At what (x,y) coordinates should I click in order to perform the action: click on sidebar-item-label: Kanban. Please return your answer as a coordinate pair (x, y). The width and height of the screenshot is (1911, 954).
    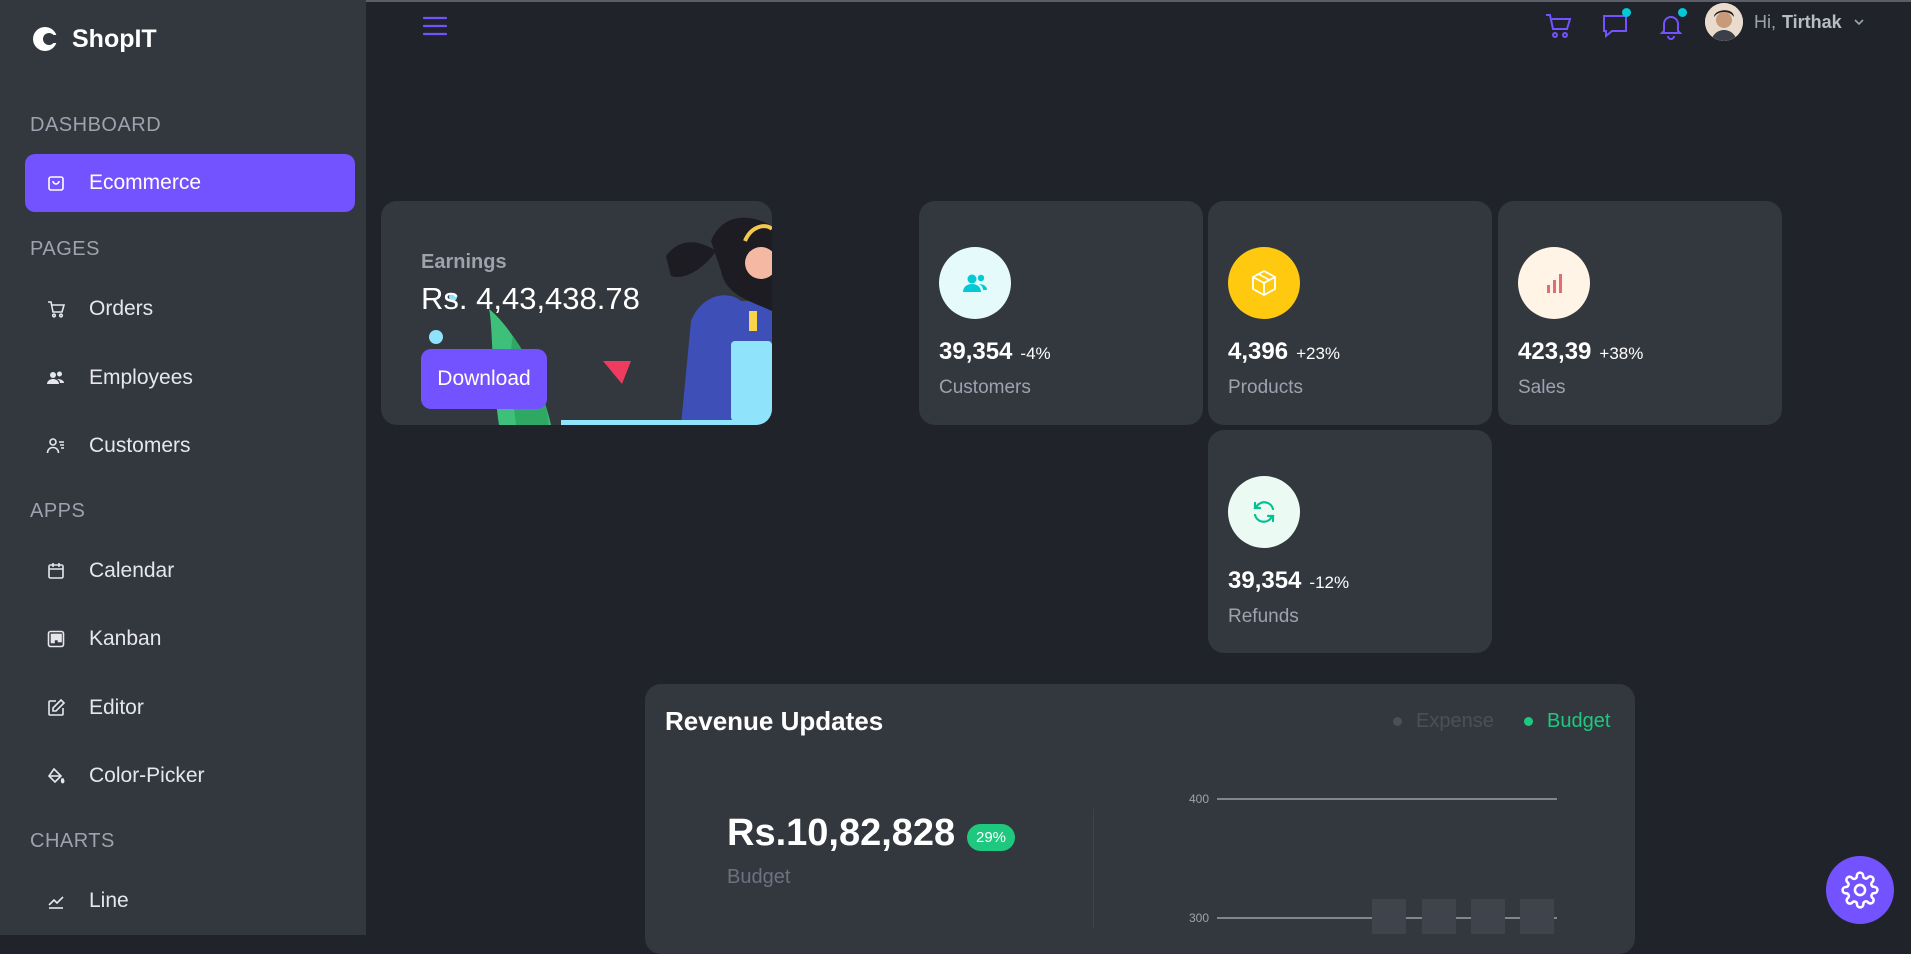
    Looking at the image, I should click on (125, 638).